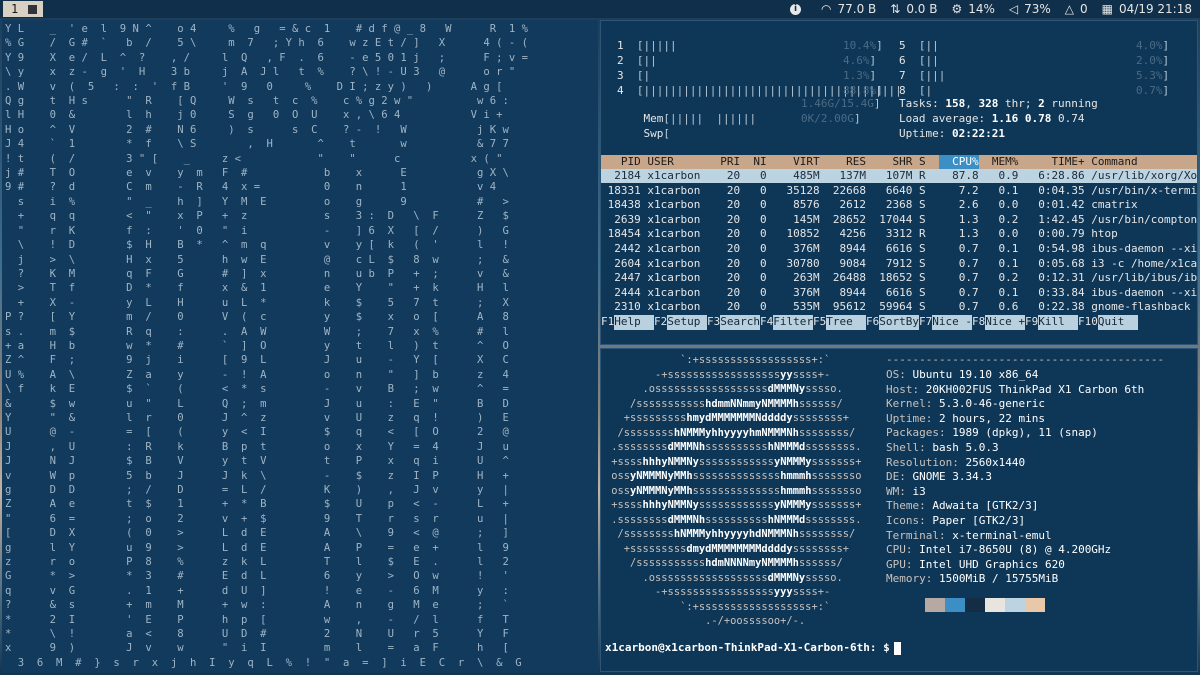  I want to click on column-header-user: USER, so click(677, 162).